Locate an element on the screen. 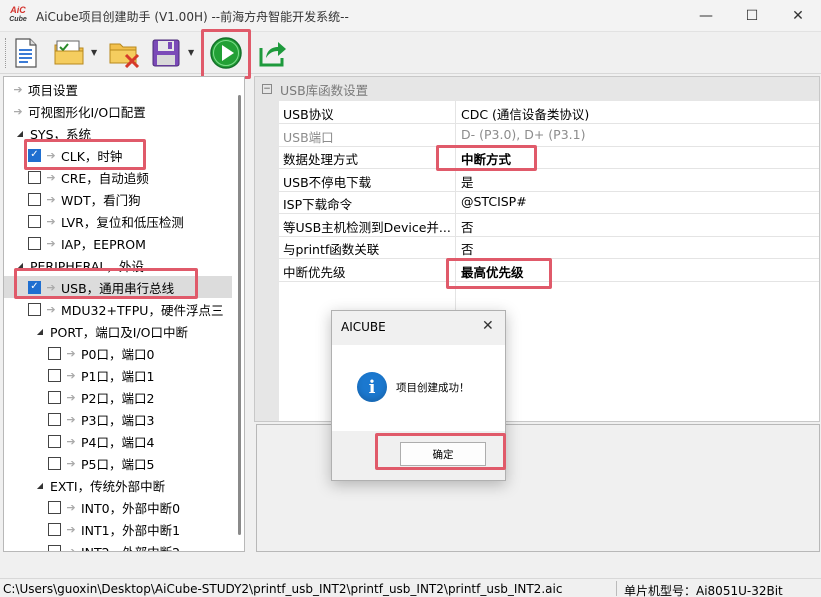 Image resolution: width=821 pixels, height=597 pixels. property-name: USB端口 is located at coordinates (308, 137).